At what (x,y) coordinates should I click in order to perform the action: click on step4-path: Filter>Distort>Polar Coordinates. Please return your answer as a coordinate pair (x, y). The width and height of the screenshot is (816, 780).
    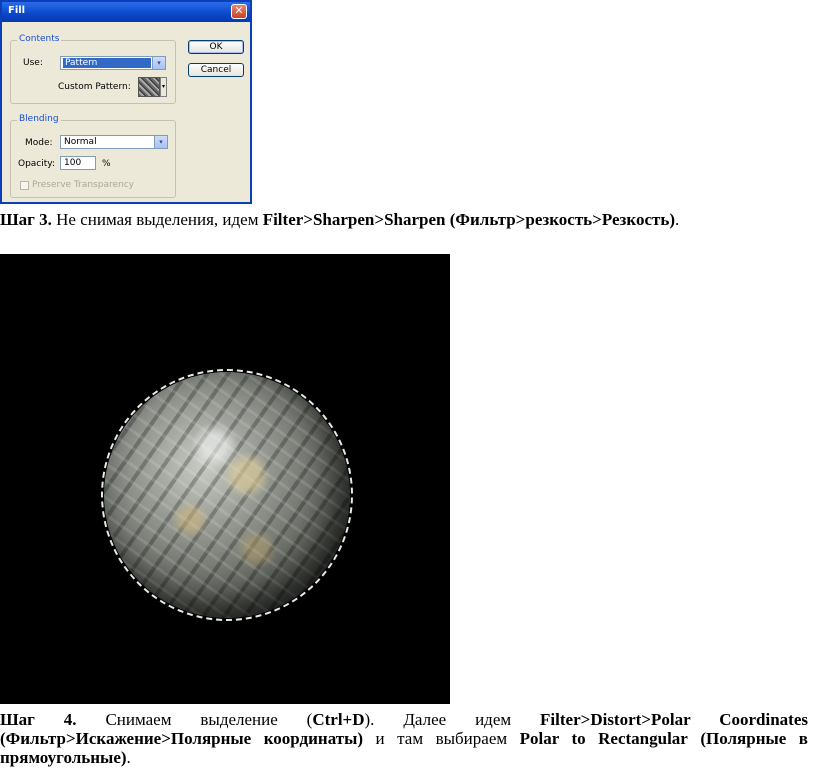
    Looking at the image, I should click on (674, 719).